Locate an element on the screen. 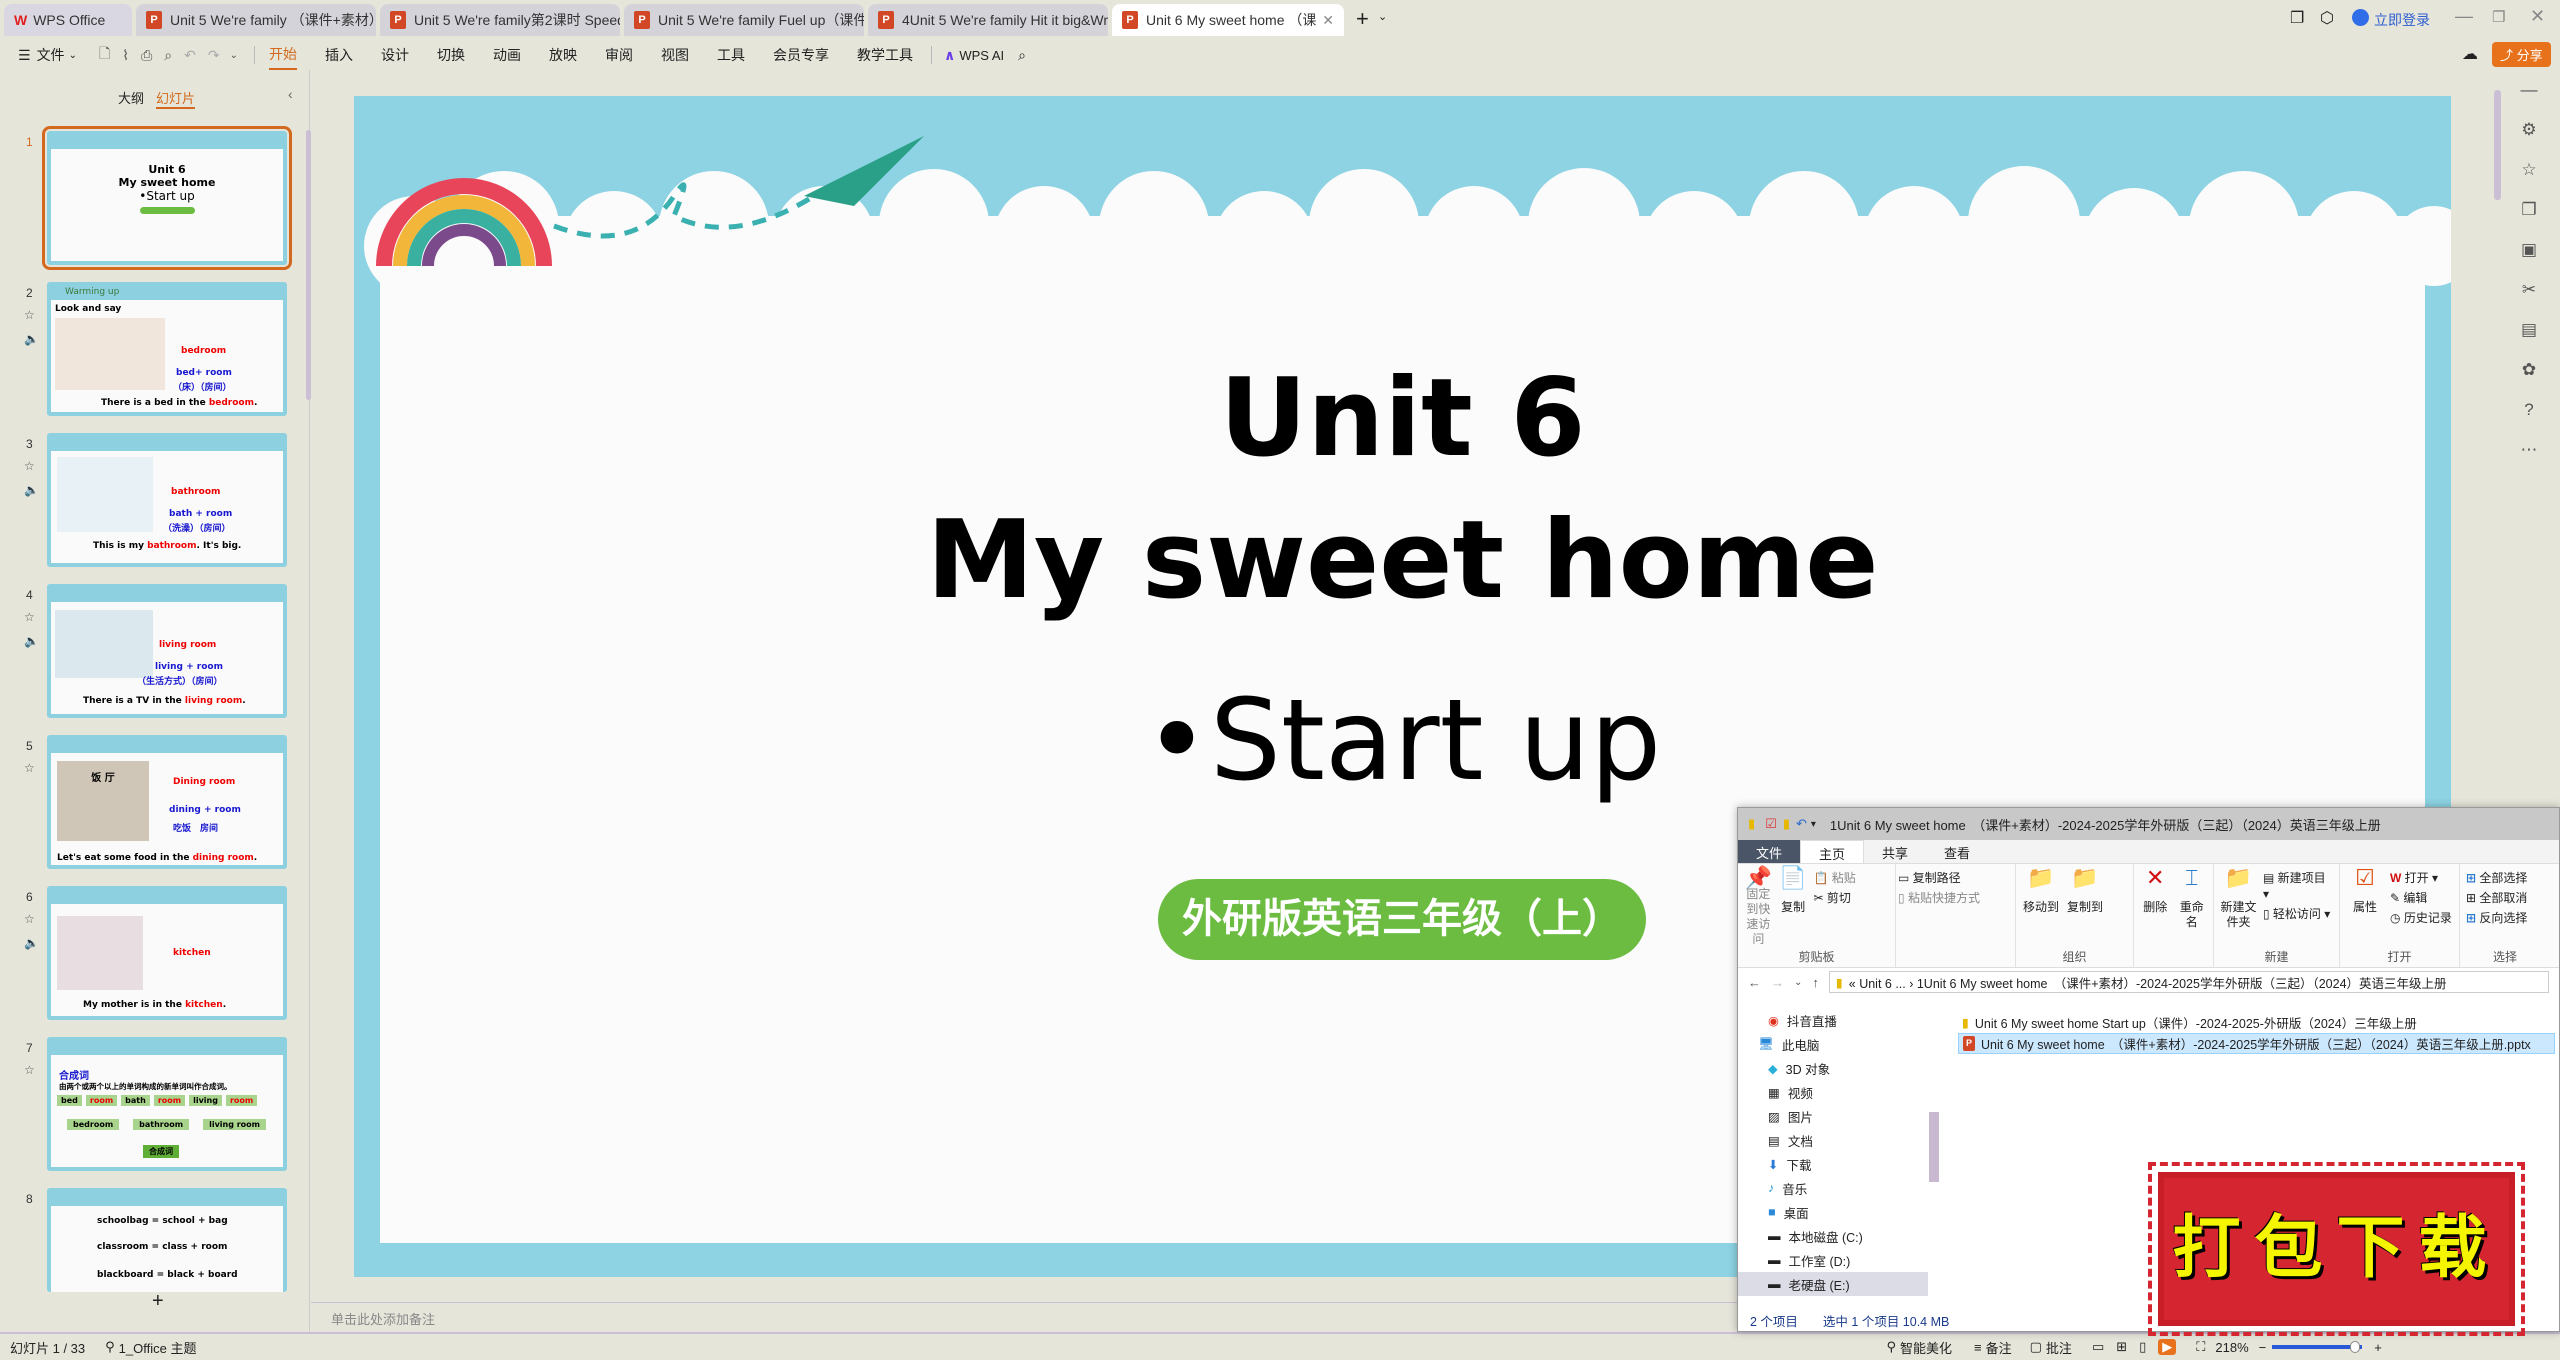 Image resolution: width=2560 pixels, height=1360 pixels. explorer-tab-view: 查看 is located at coordinates (1957, 851).